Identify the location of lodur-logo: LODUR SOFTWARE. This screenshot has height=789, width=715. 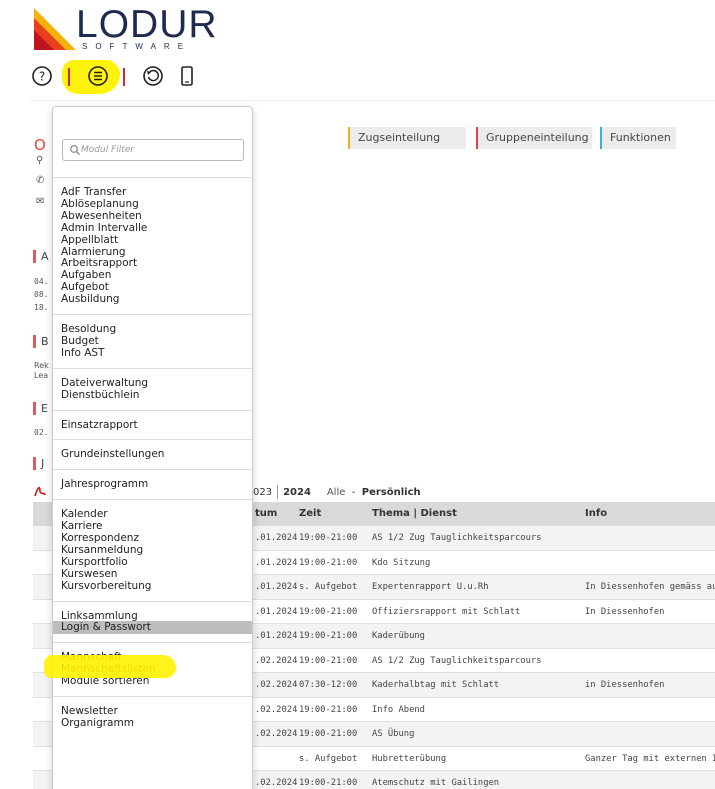
(125, 29).